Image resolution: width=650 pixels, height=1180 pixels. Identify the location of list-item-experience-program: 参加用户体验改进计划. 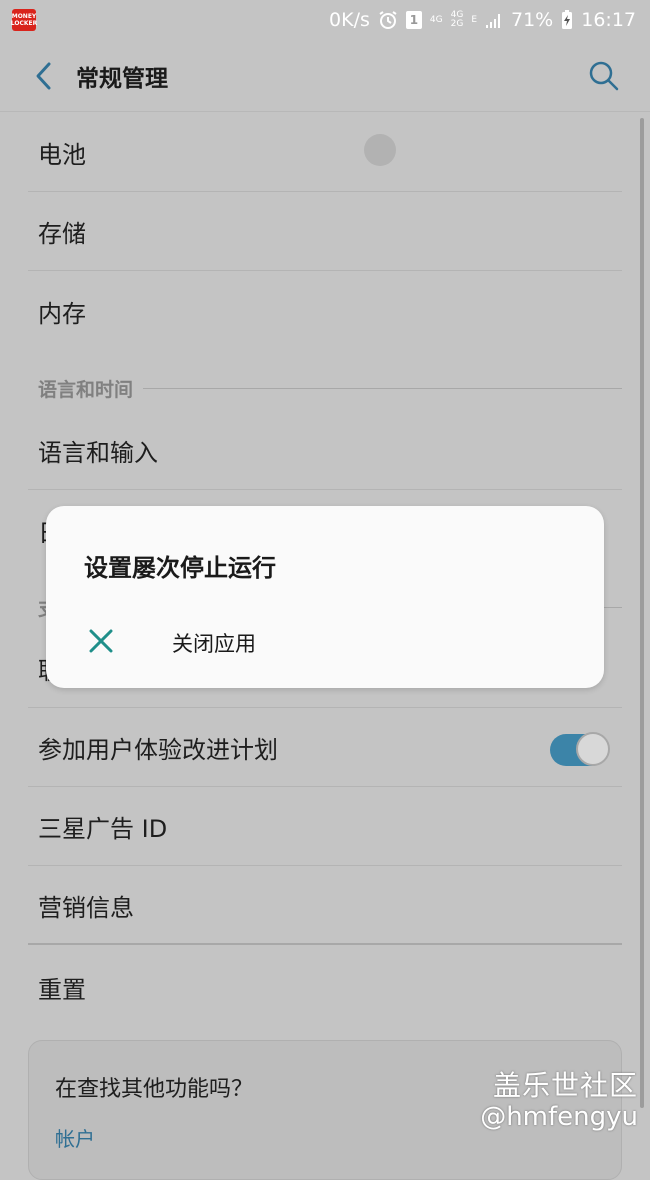
(325, 748).